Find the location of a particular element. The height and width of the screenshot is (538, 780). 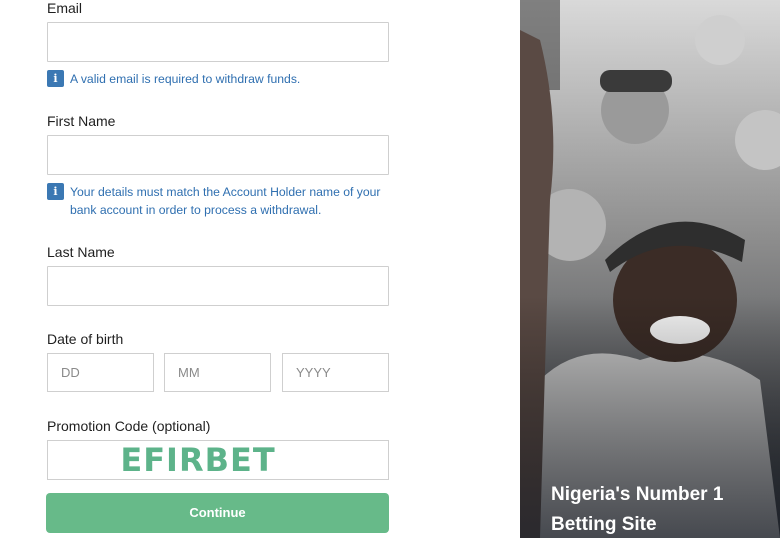

email-label: Email is located at coordinates (65, 8).